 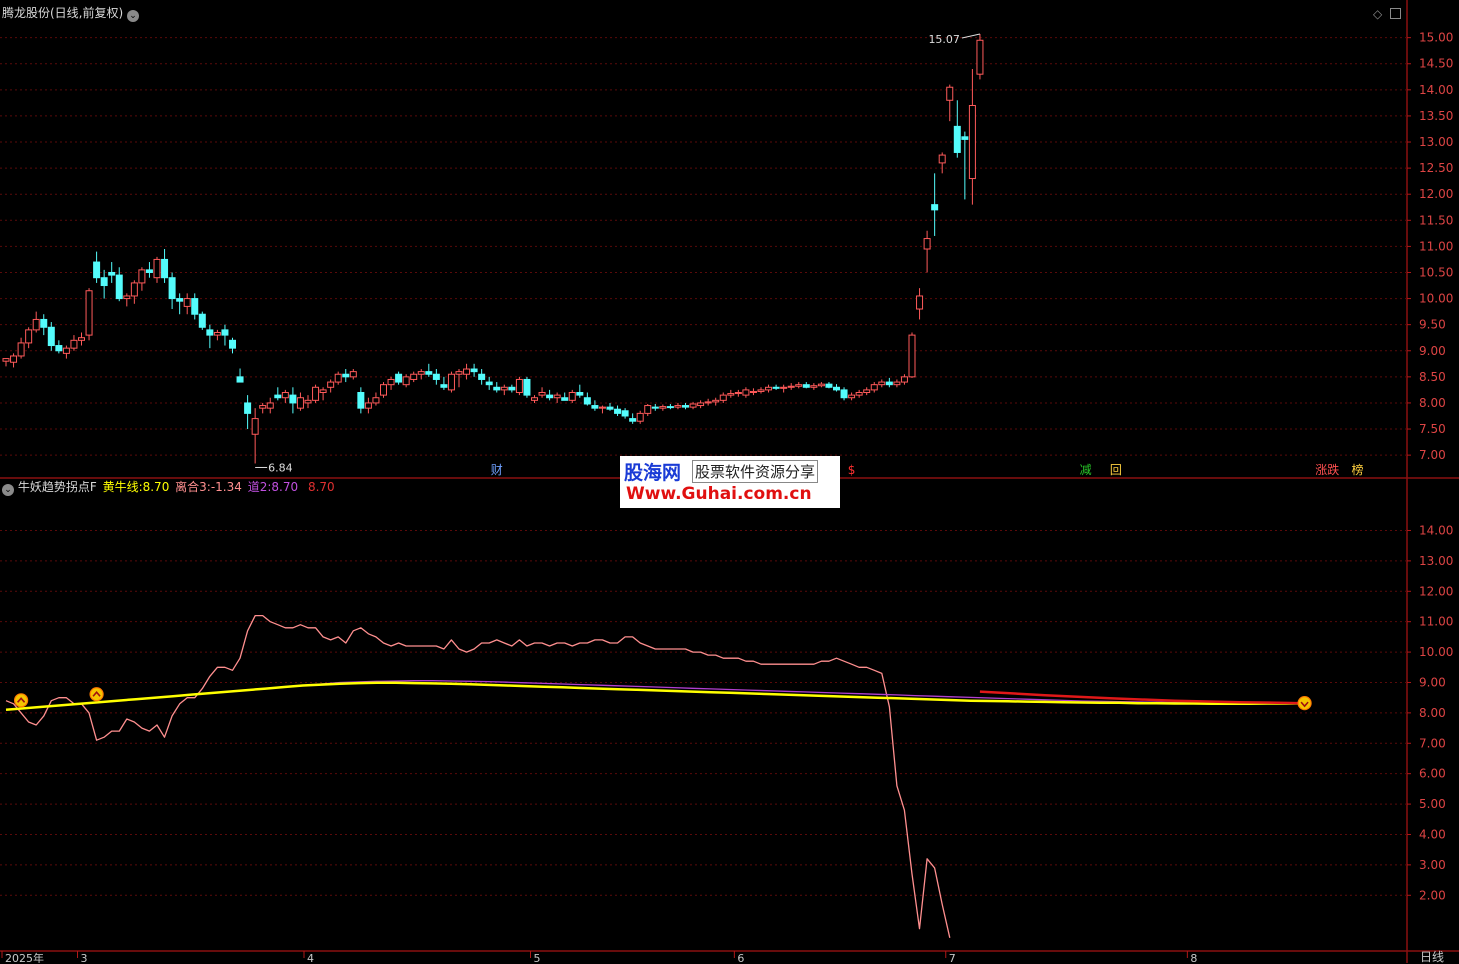 What do you see at coordinates (1436, 272) in the screenshot?
I see `y-tick-label: 10.50` at bounding box center [1436, 272].